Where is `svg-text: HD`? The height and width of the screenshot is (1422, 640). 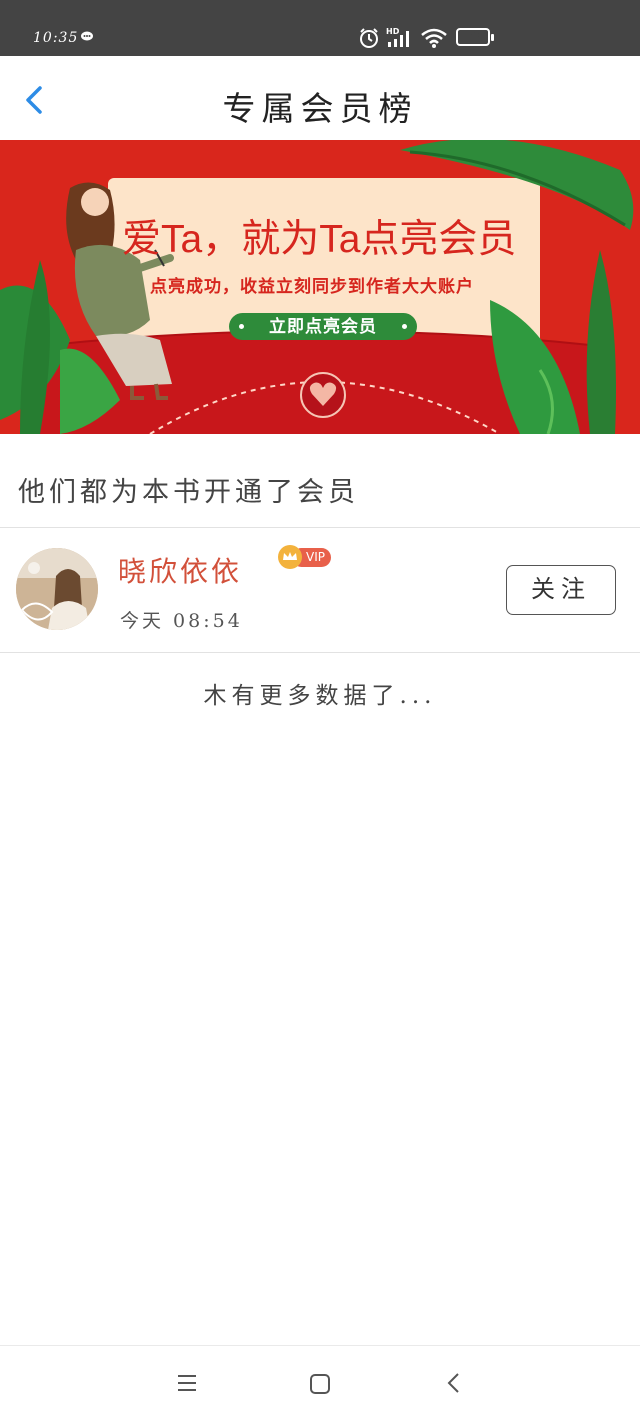
svg-text: HD is located at coordinates (393, 31).